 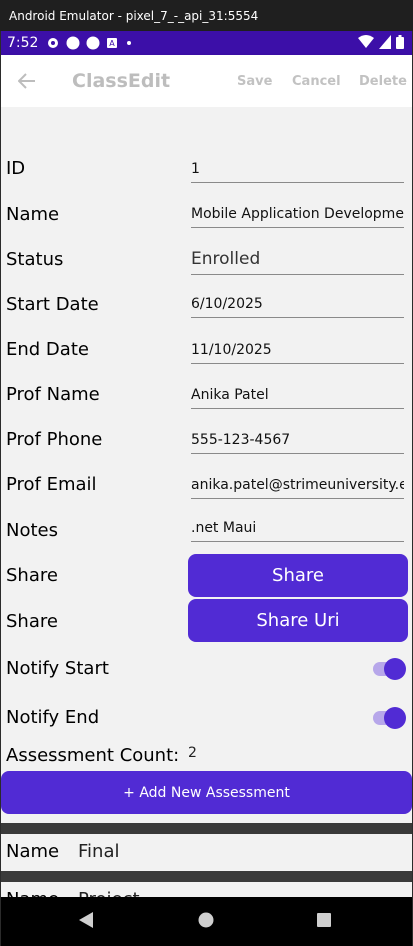 I want to click on delete-button: Delete, so click(x=383, y=81).